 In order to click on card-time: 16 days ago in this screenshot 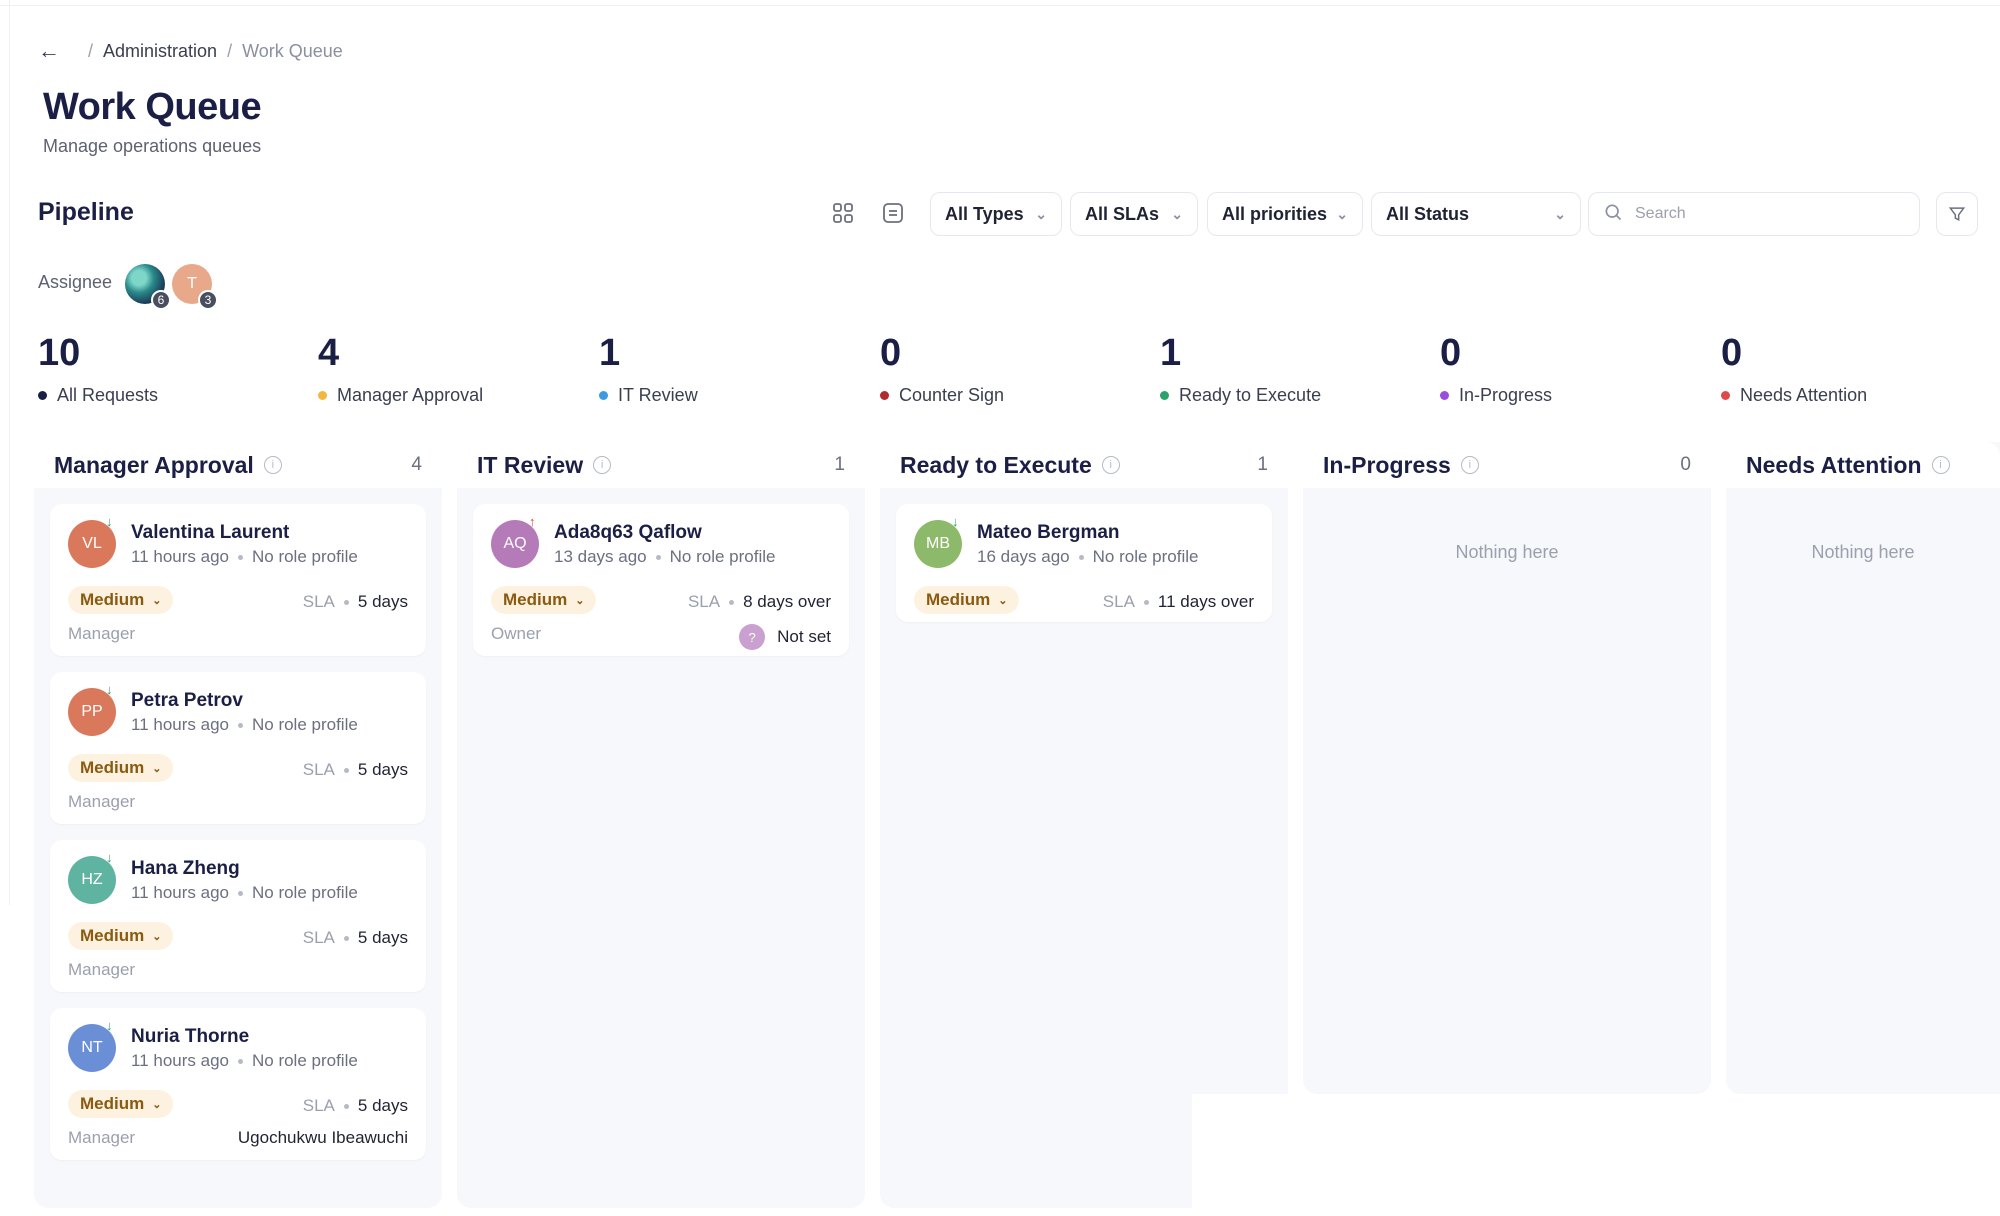, I will do `click(1023, 556)`.